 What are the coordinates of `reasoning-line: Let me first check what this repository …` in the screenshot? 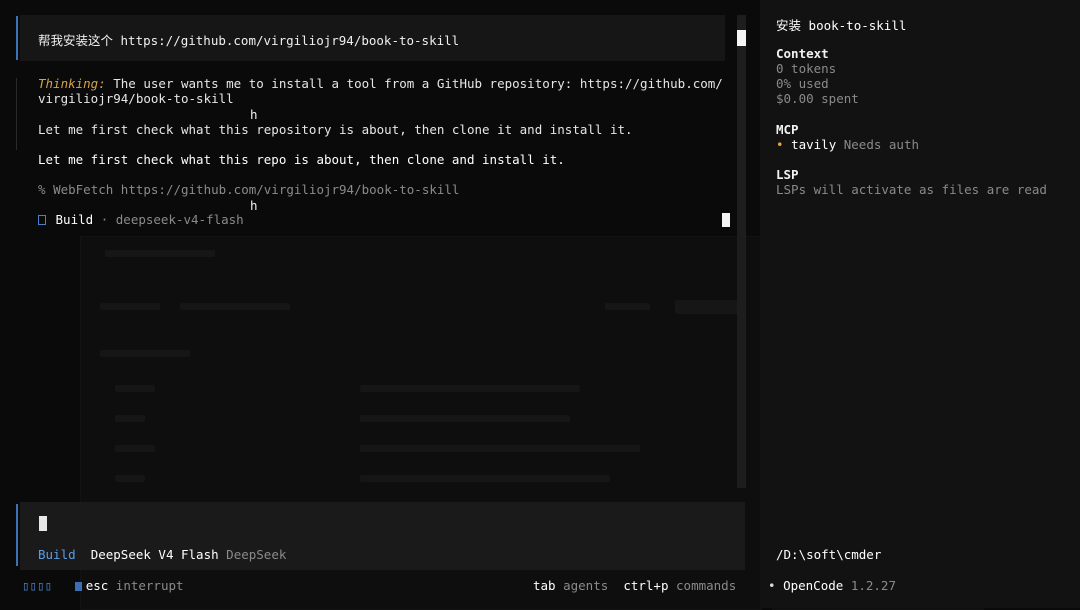 It's located at (335, 129).